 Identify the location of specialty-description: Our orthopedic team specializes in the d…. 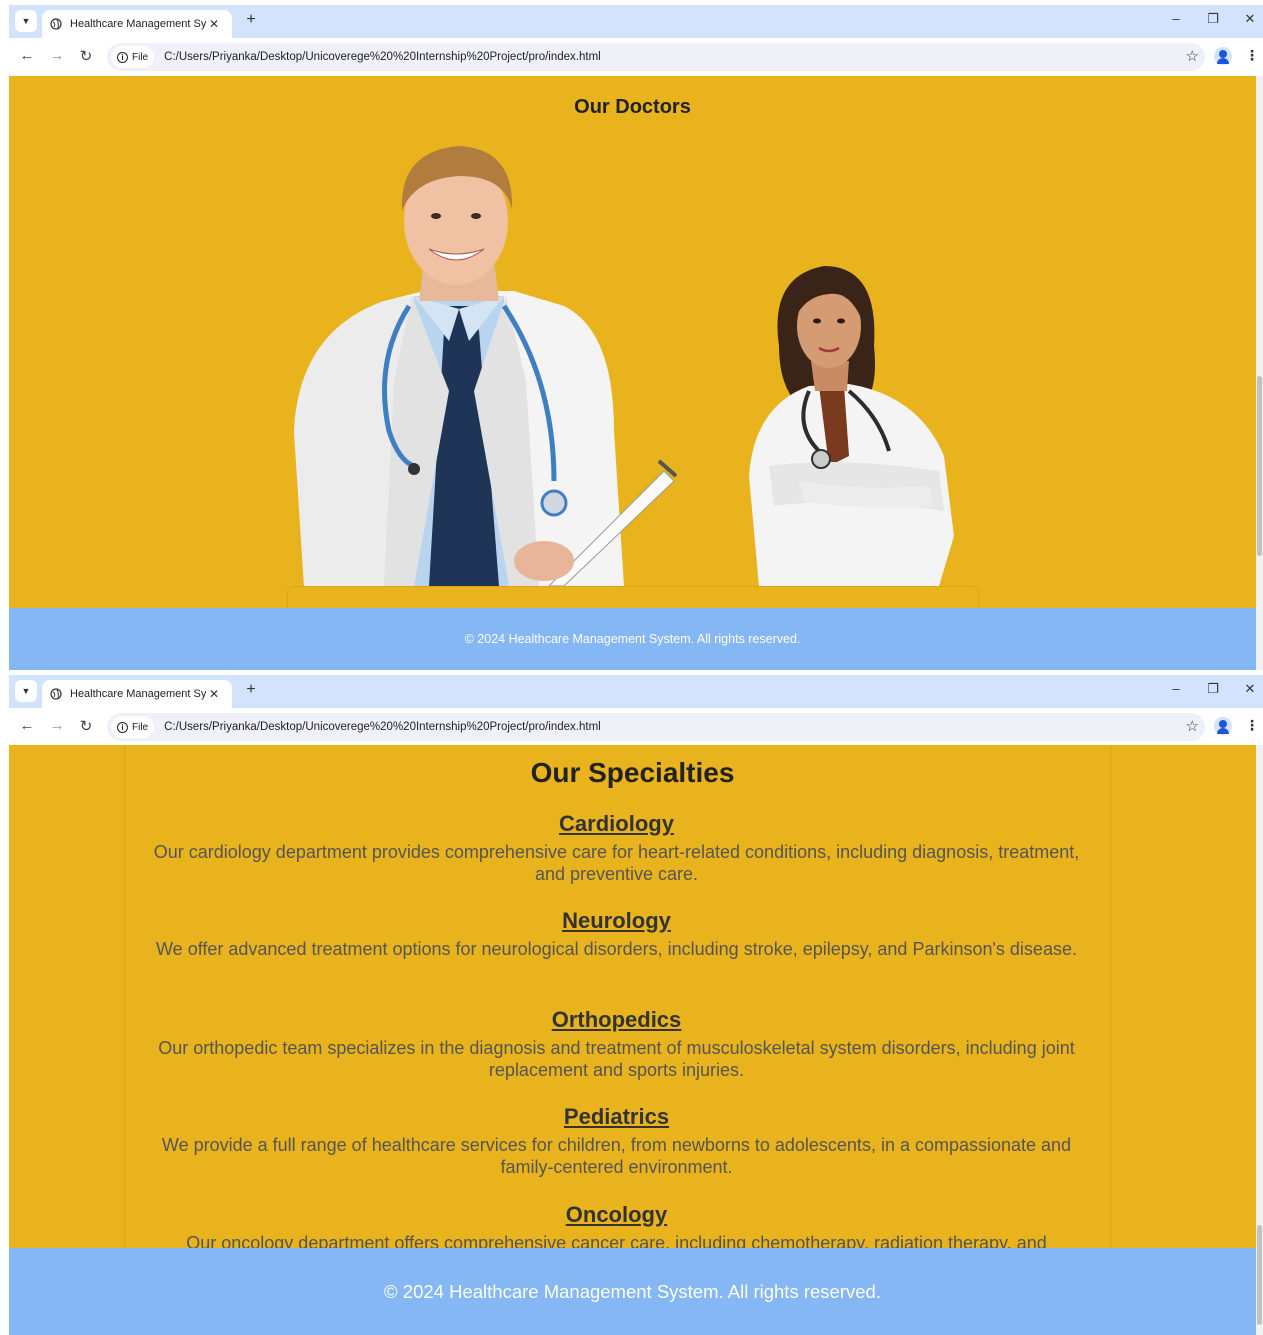
(616, 1059).